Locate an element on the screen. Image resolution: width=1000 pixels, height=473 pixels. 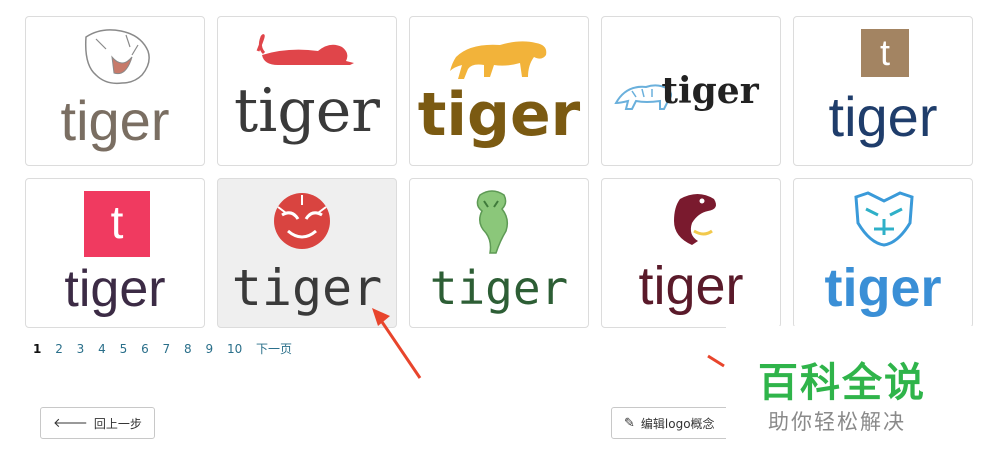
pagination: 1 2 3 4 5 6 7 8 9 10 下一页 is located at coordinates (167, 348).